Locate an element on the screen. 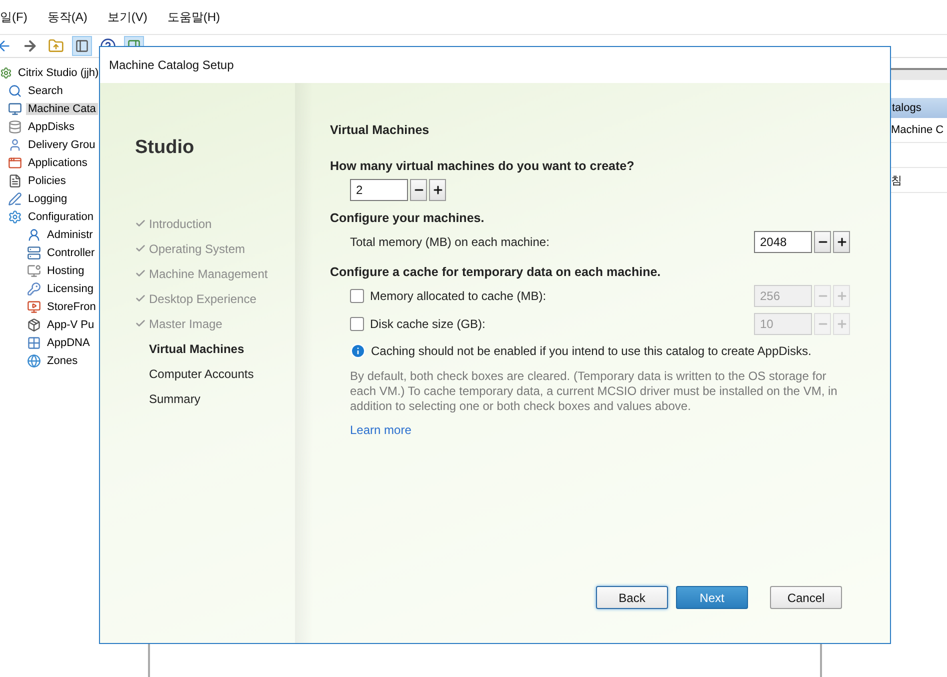 Image resolution: width=947 pixels, height=677 pixels. tree-item: Logging is located at coordinates (48, 199).